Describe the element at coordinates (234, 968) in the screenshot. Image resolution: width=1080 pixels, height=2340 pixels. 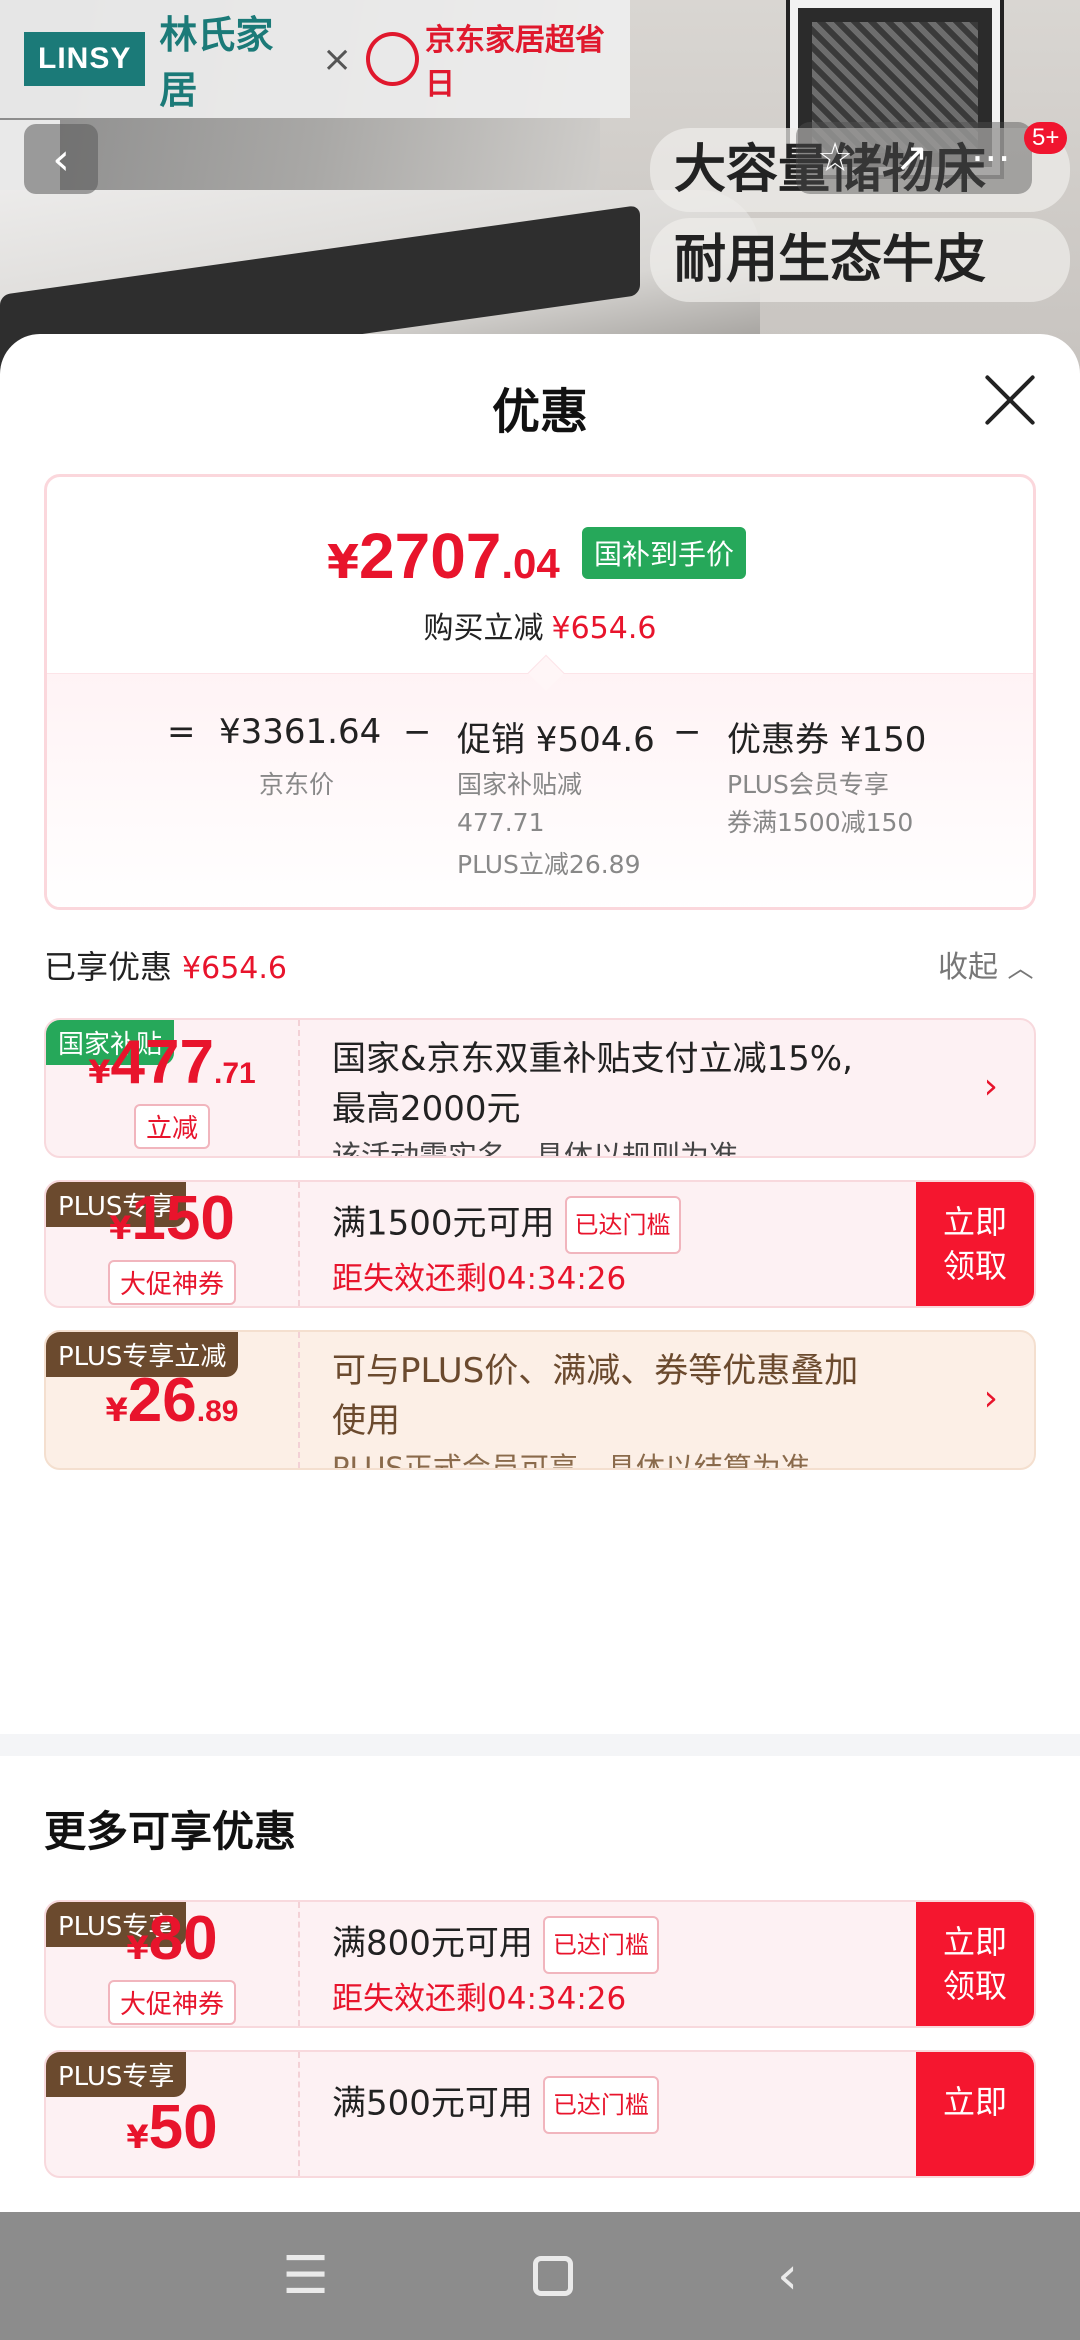
I see `enjoyed-value: ¥654.6` at that location.